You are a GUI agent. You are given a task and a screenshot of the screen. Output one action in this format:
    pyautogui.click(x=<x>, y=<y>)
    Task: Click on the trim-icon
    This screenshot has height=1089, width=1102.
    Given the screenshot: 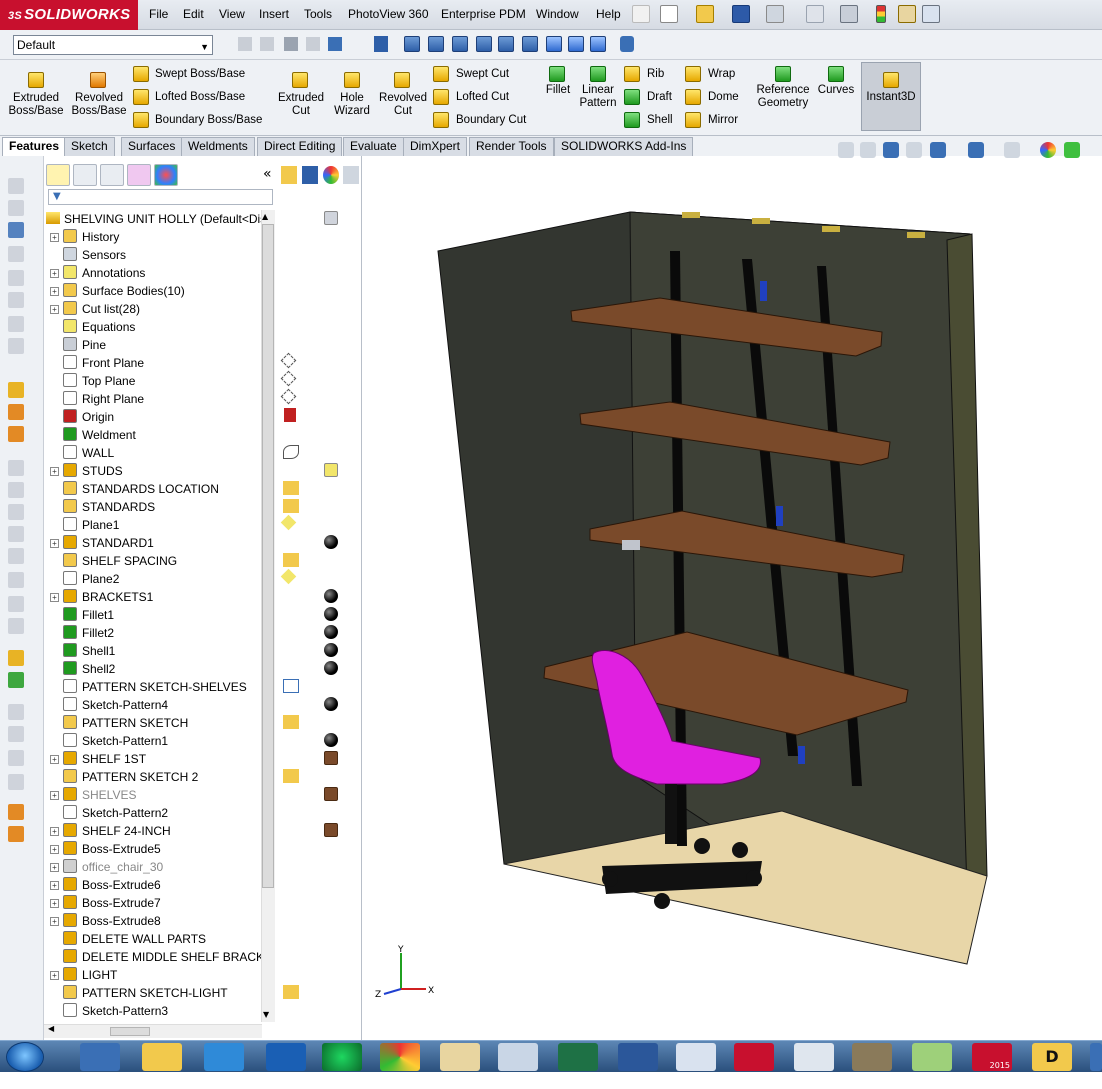 What is the action you would take?
    pyautogui.click(x=16, y=468)
    